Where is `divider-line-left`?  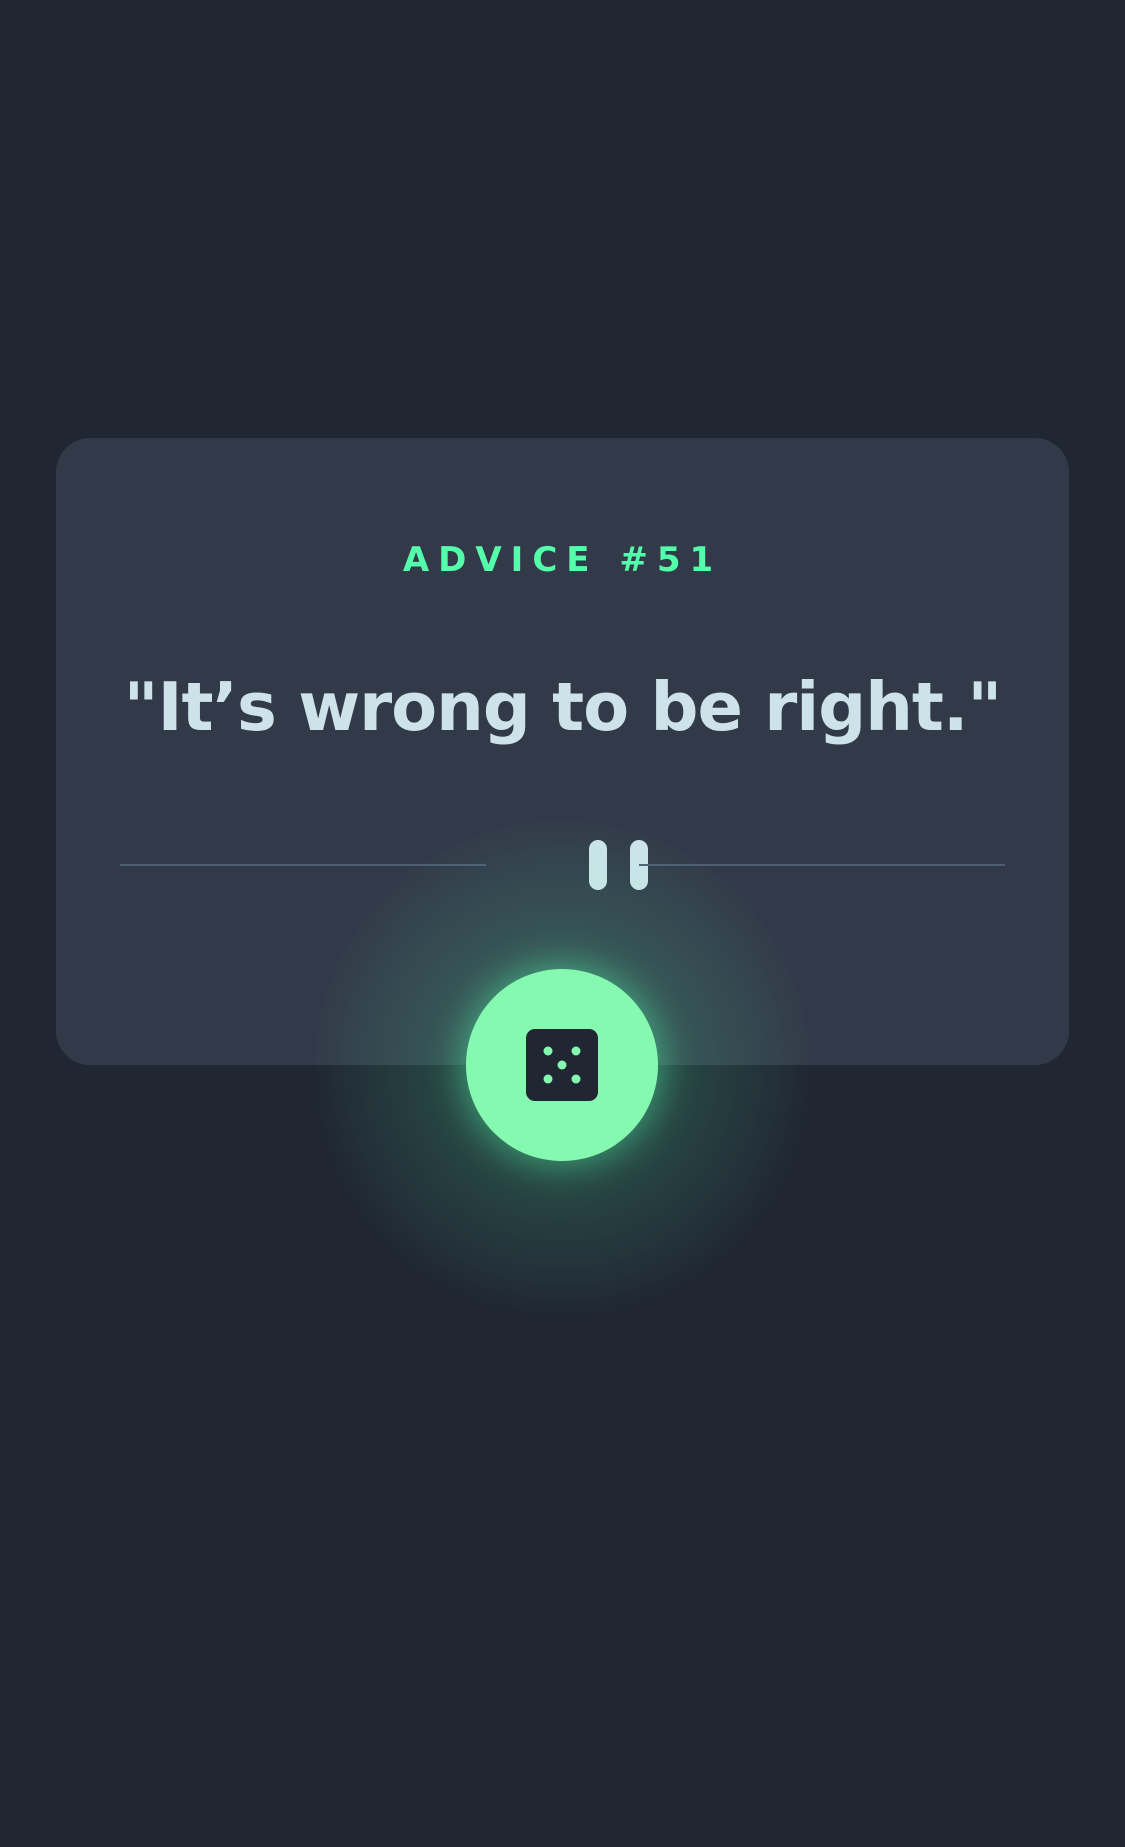
divider-line-left is located at coordinates (303, 865).